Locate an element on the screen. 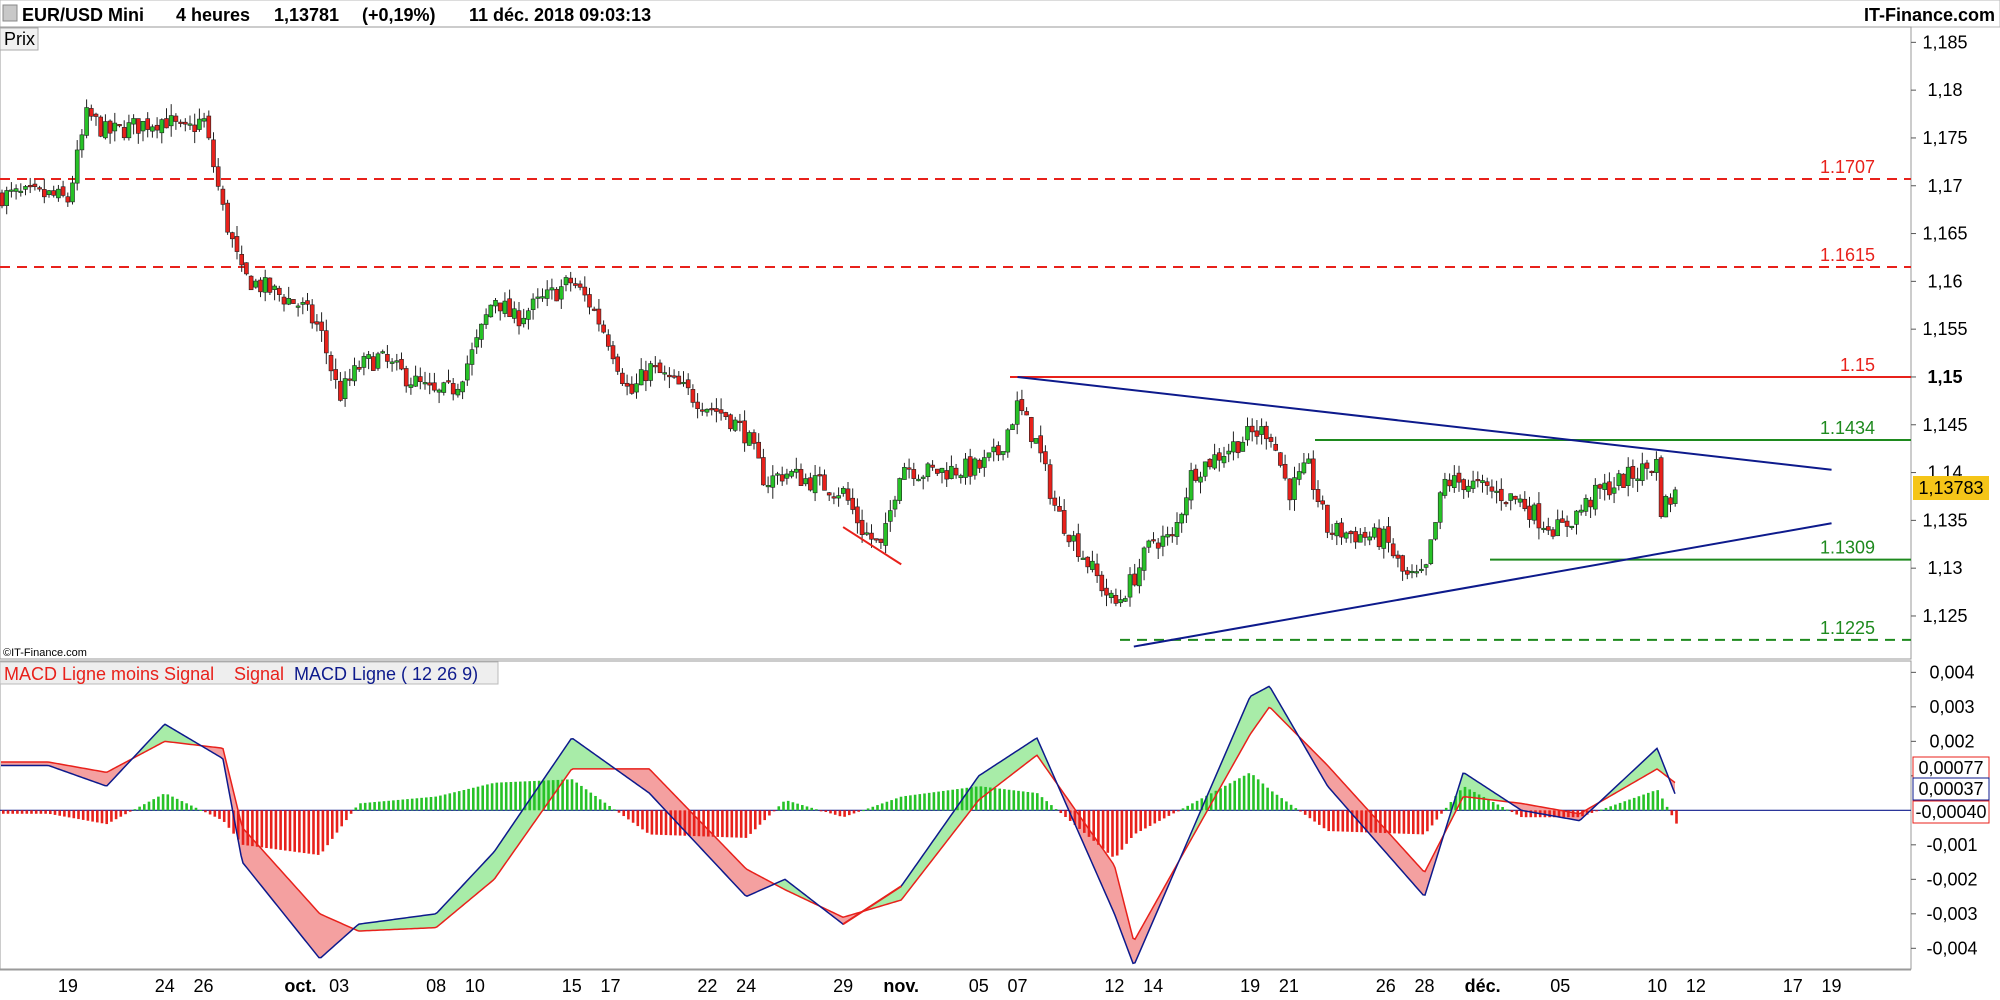 This screenshot has height=1000, width=2000. current-price-label: 1,13783 is located at coordinates (1950, 488).